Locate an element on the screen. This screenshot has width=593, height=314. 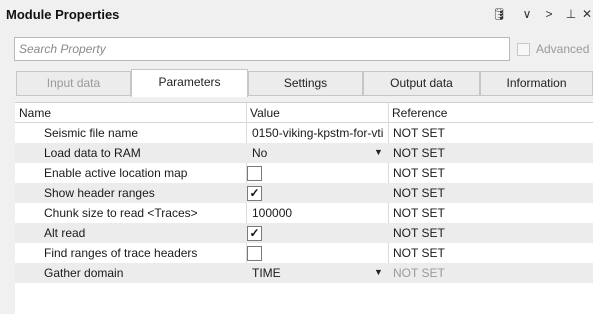
property-name: Load data to RAM is located at coordinates (92, 153).